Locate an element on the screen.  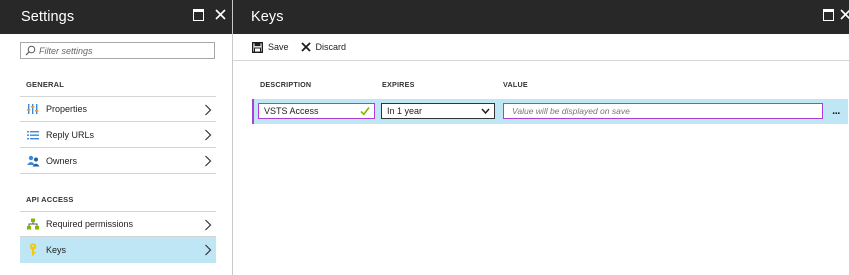
permissions-icon is located at coordinates (33, 224).